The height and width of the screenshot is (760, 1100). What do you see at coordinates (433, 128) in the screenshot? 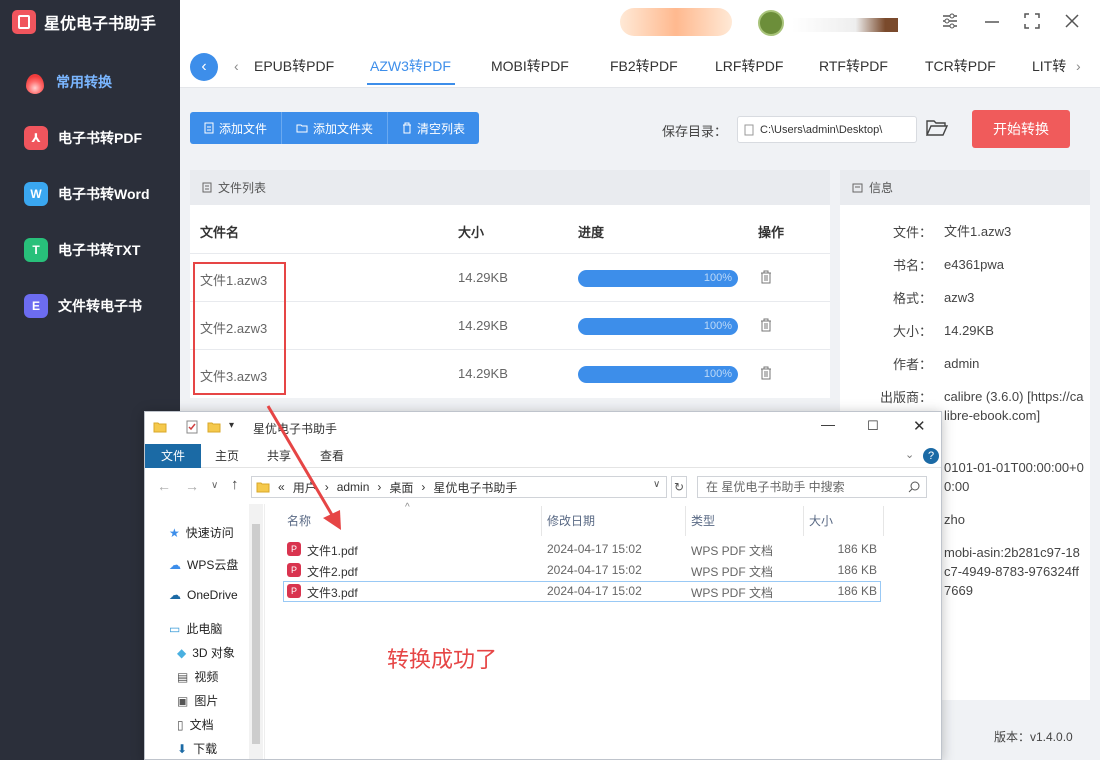
I see `clear-list-button: 清空列表` at bounding box center [433, 128].